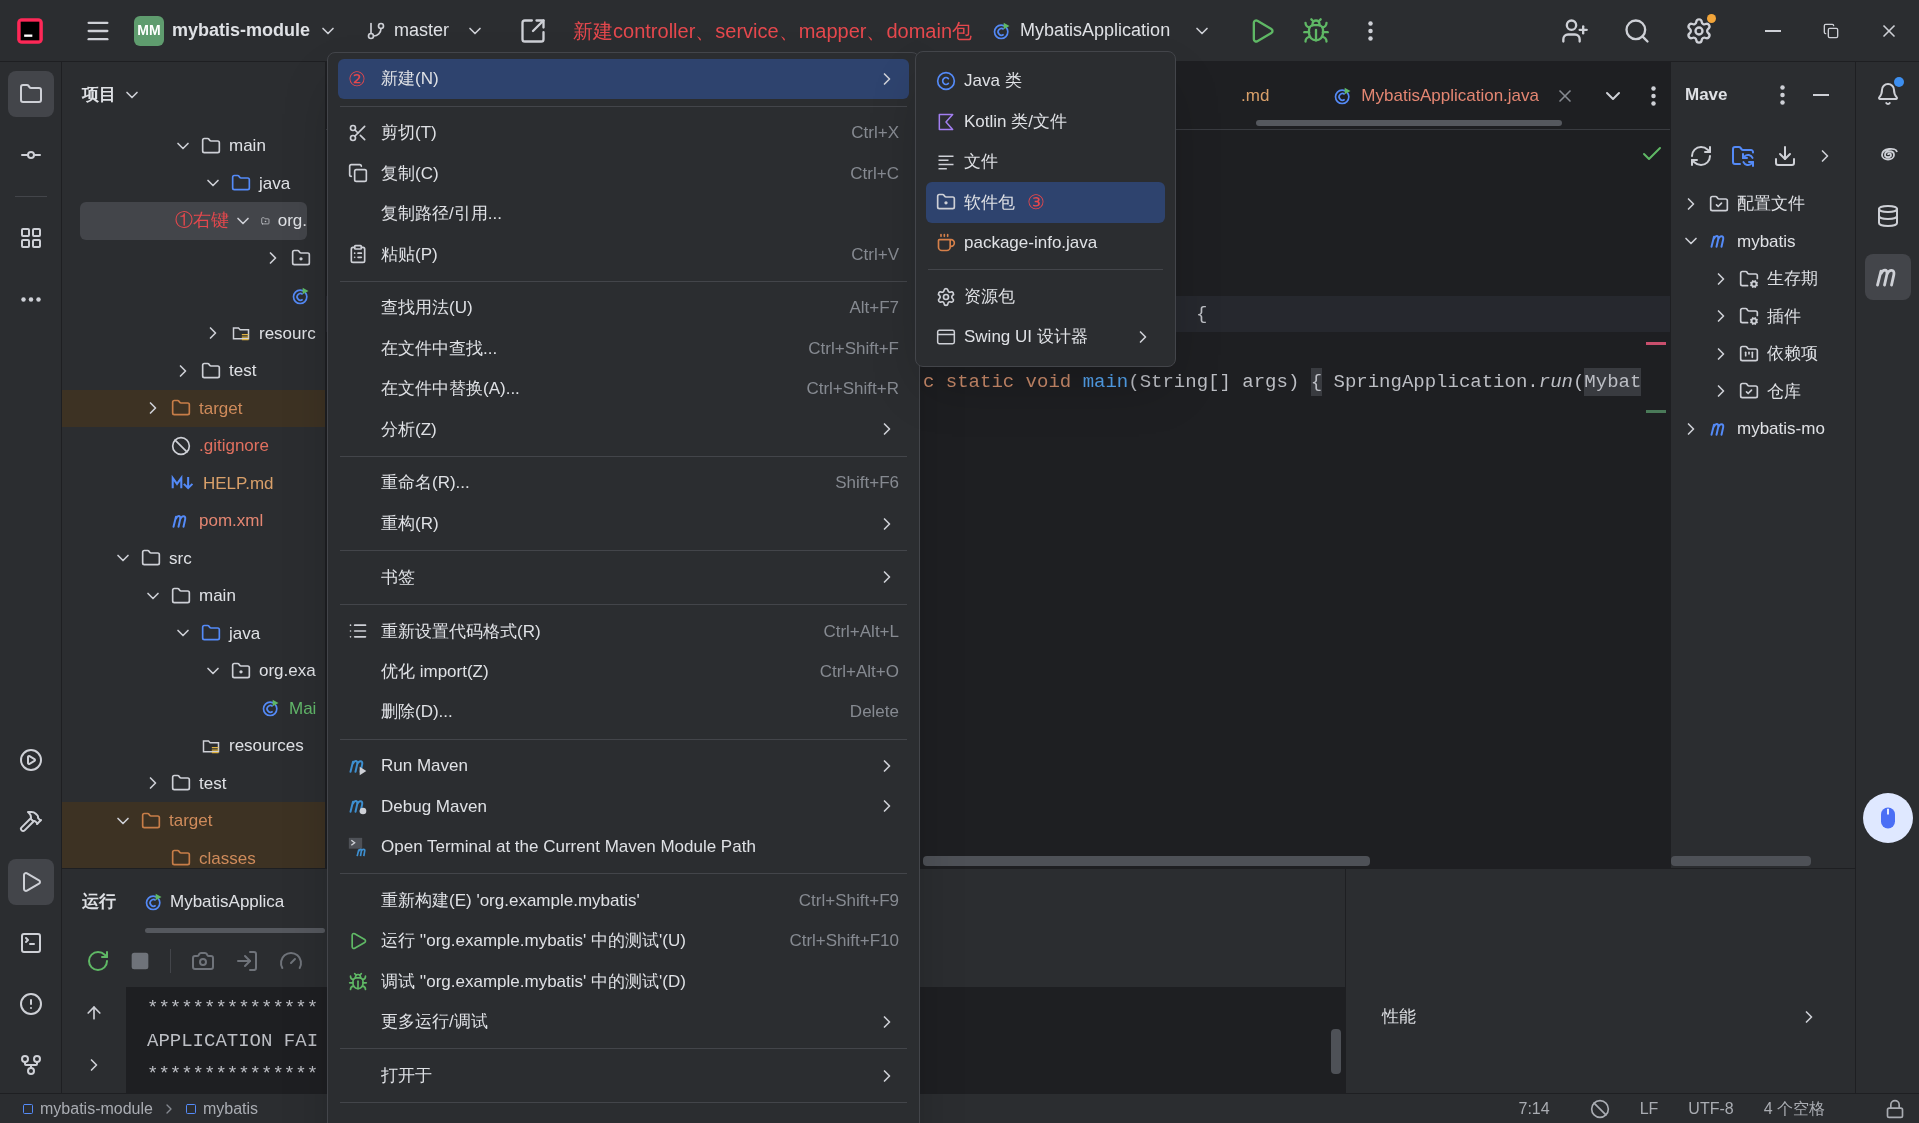  Describe the element at coordinates (1763, 279) in the screenshot. I see `tree-row: 生存期` at that location.